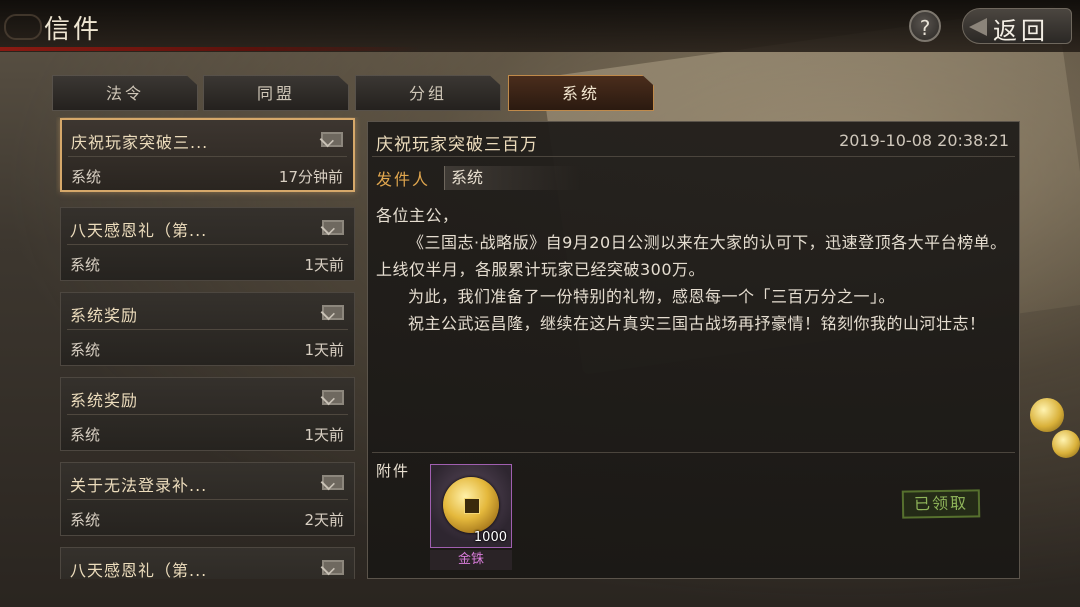 The width and height of the screenshot is (1080, 607). What do you see at coordinates (490, 537) in the screenshot?
I see `attachment-quantity: 1000` at bounding box center [490, 537].